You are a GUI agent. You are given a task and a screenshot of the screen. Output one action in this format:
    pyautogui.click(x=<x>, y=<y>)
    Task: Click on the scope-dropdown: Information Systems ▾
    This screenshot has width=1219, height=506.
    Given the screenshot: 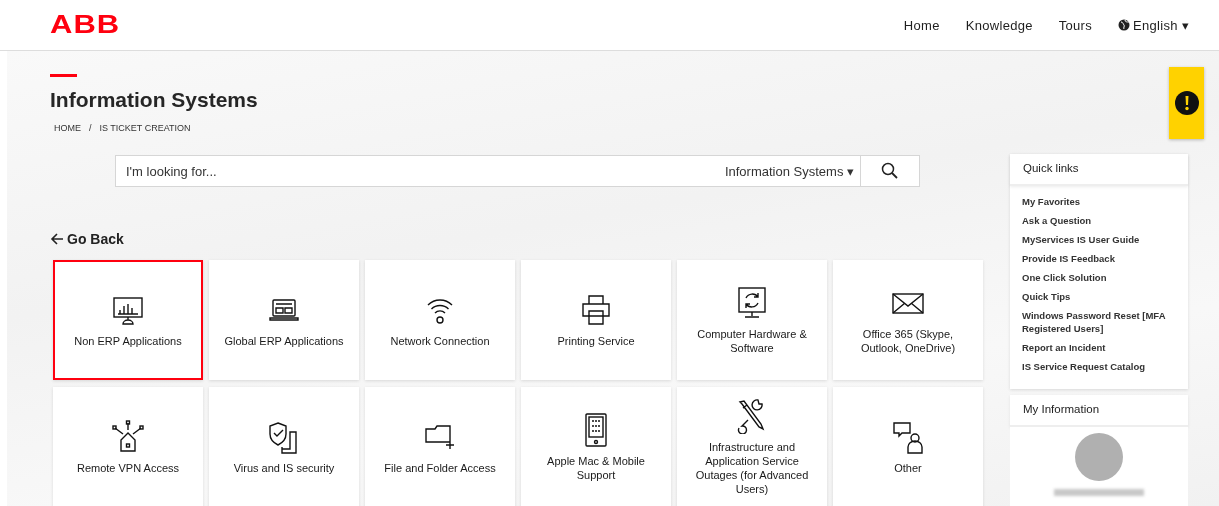 What is the action you would take?
    pyautogui.click(x=789, y=171)
    